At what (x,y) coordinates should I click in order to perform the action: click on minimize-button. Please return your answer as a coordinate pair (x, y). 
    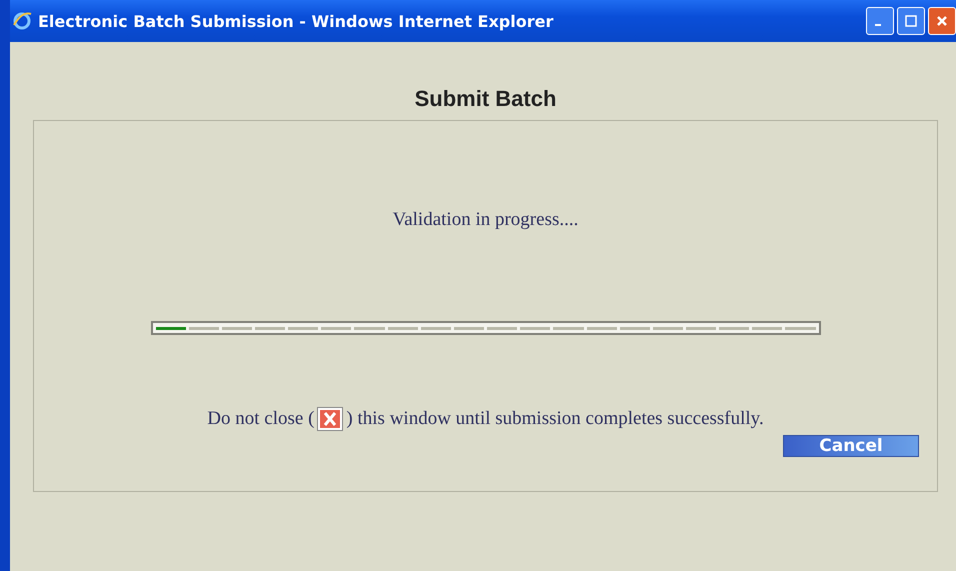
    Looking at the image, I should click on (880, 21).